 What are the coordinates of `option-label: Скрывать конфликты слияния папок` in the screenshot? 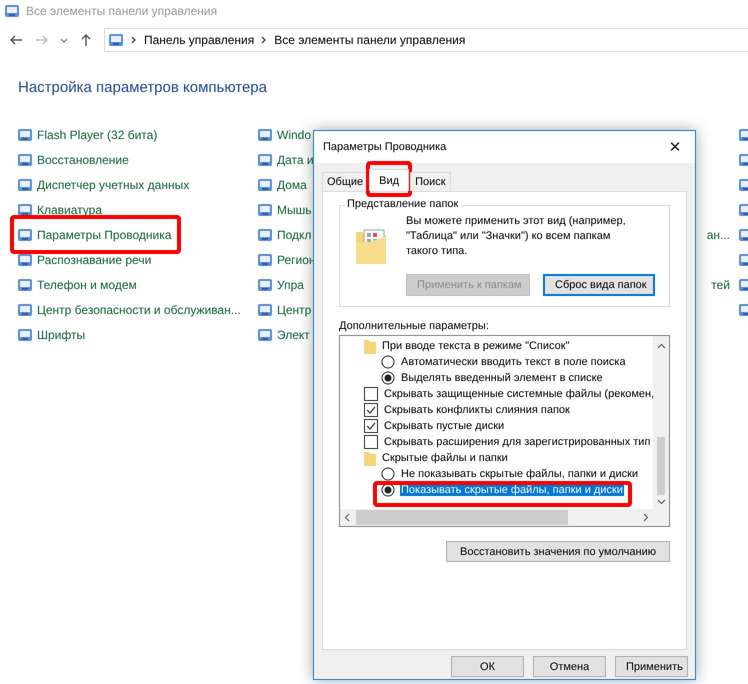 It's located at (477, 410).